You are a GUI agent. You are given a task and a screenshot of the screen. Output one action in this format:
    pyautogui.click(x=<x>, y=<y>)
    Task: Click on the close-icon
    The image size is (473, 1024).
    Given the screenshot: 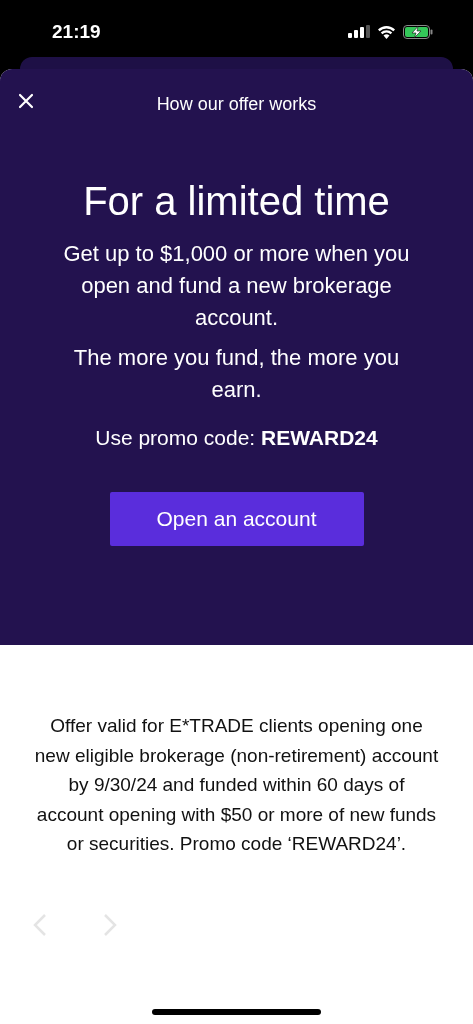 What is the action you would take?
    pyautogui.click(x=26, y=101)
    